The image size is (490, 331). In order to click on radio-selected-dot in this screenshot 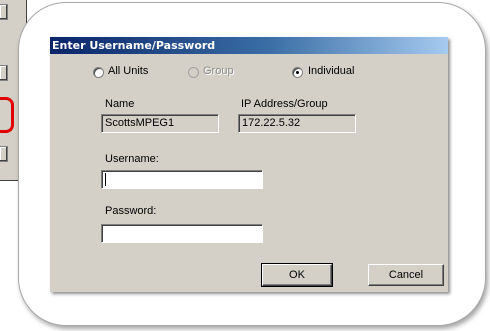, I will do `click(297, 72)`.